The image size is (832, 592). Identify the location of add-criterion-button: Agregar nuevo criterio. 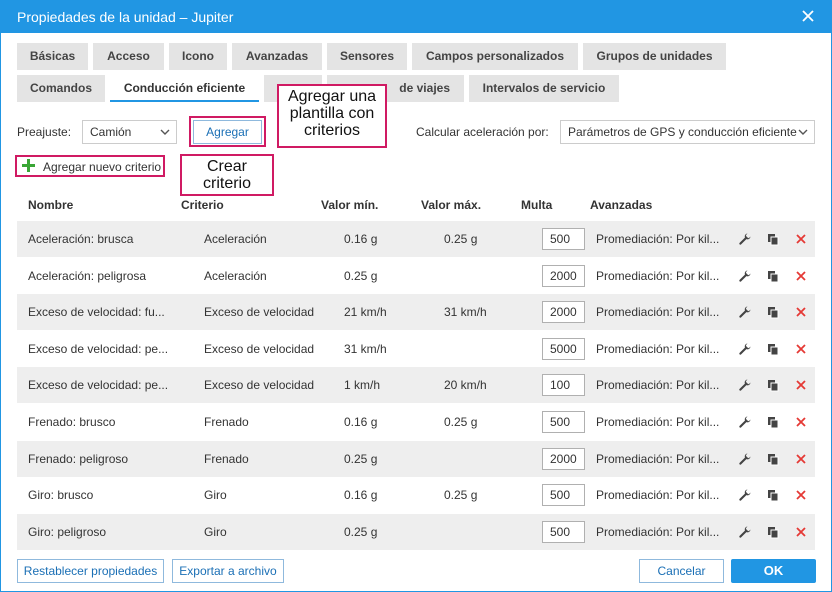
(90, 166).